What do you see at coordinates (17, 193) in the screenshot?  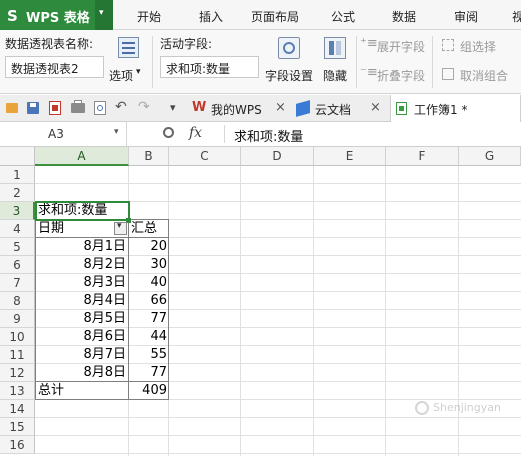 I see `row-header-2: 2` at bounding box center [17, 193].